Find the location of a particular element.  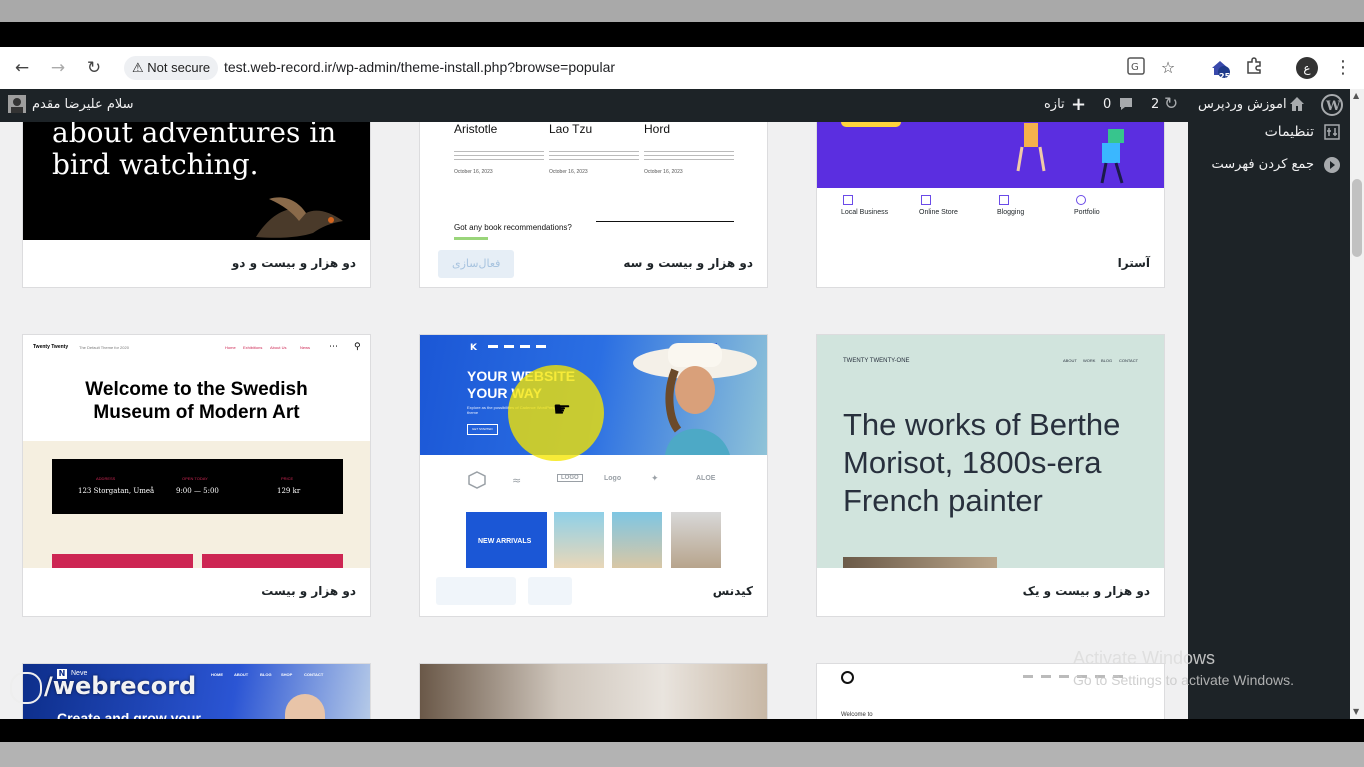

new-content-label: تازه is located at coordinates (1054, 104).